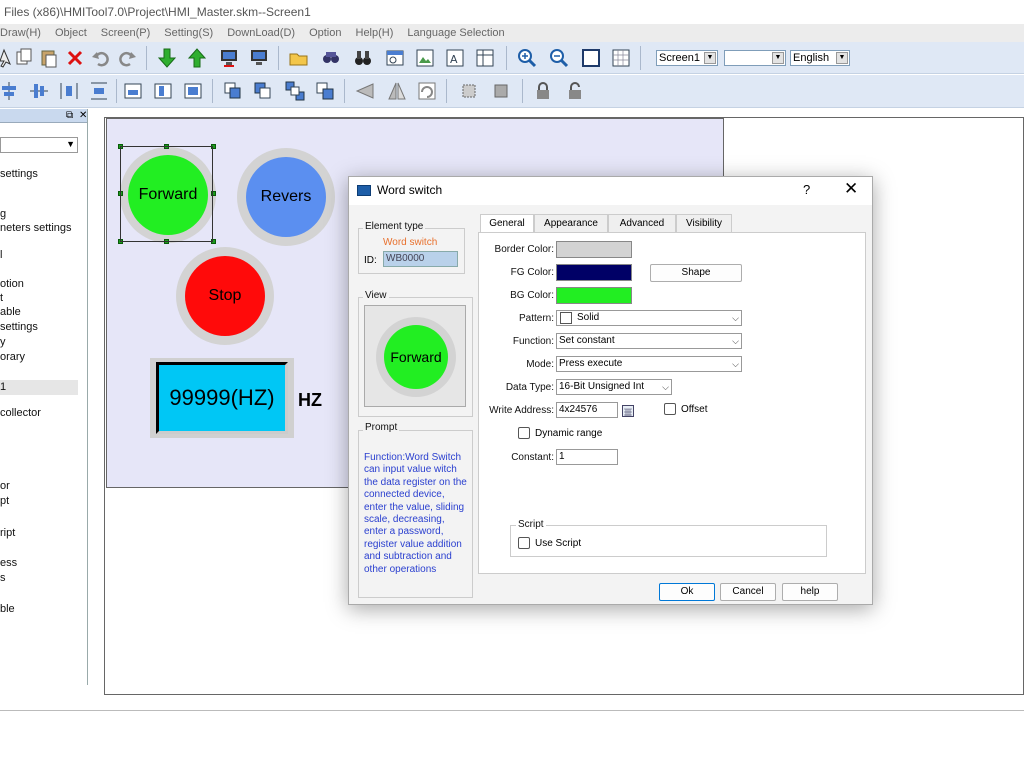  I want to click on unlock-icon, so click(575, 91).